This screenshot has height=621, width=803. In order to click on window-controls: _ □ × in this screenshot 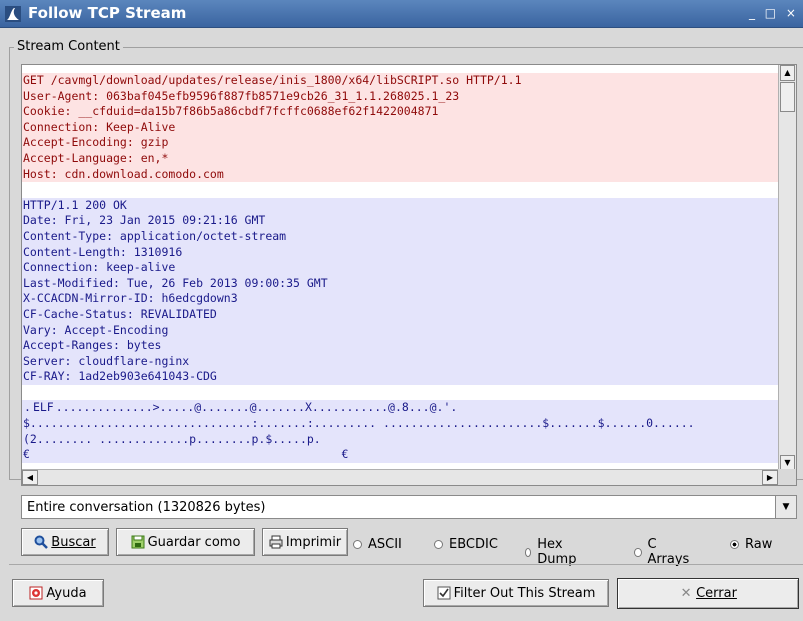, I will do `click(774, 13)`.